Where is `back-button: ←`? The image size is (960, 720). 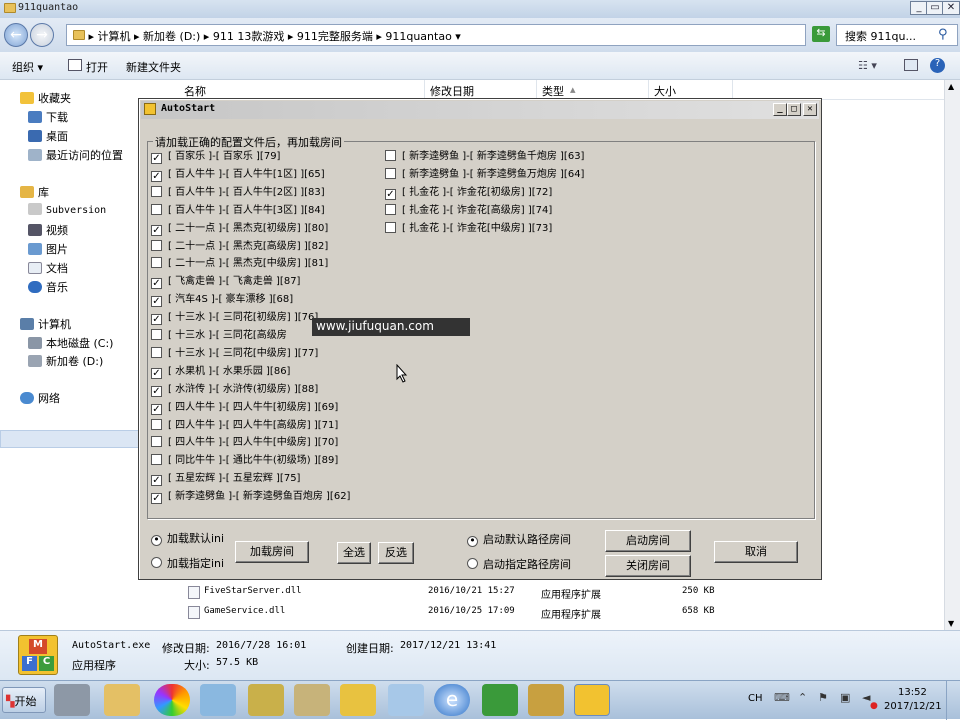
back-button: ← is located at coordinates (16, 35).